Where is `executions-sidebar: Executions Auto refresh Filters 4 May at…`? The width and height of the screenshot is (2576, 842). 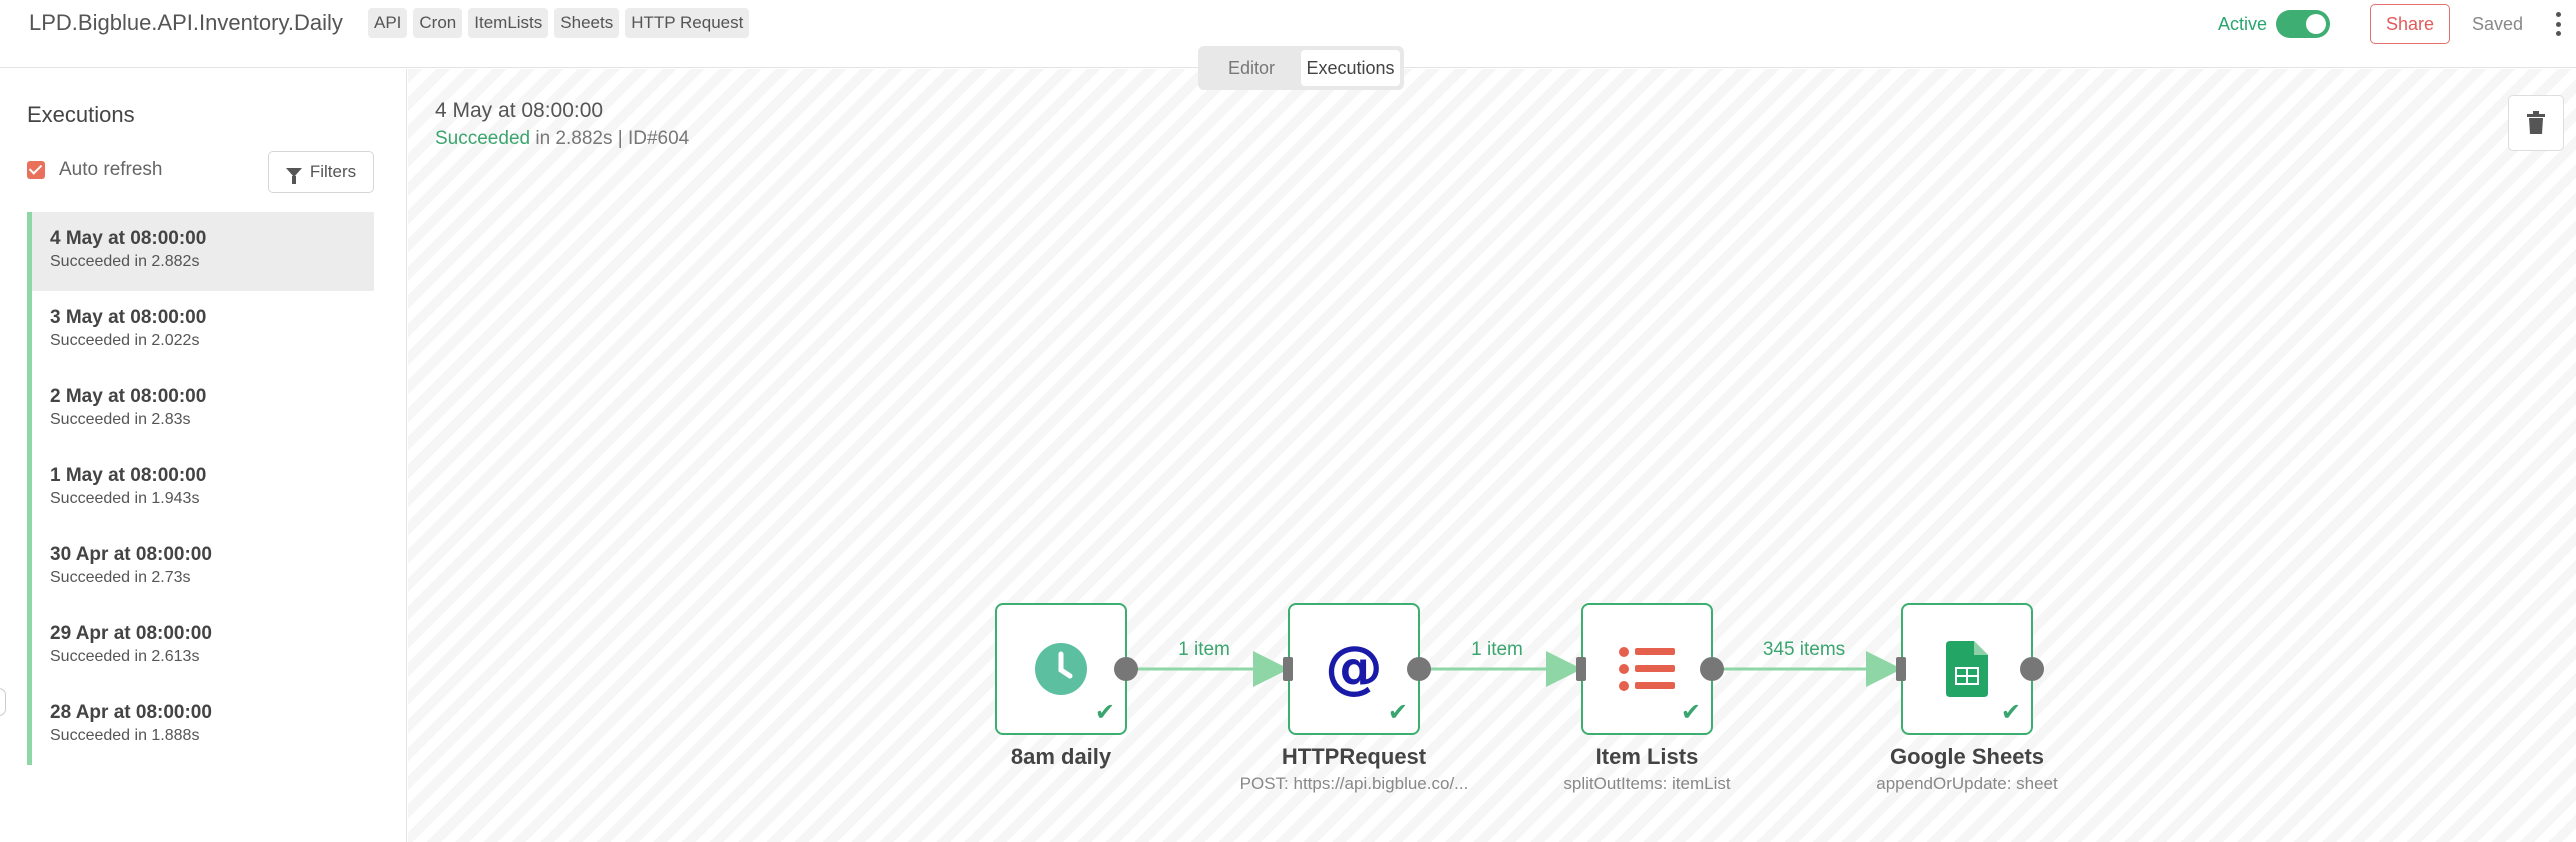 executions-sidebar: Executions Auto refresh Filters 4 May at… is located at coordinates (203, 455).